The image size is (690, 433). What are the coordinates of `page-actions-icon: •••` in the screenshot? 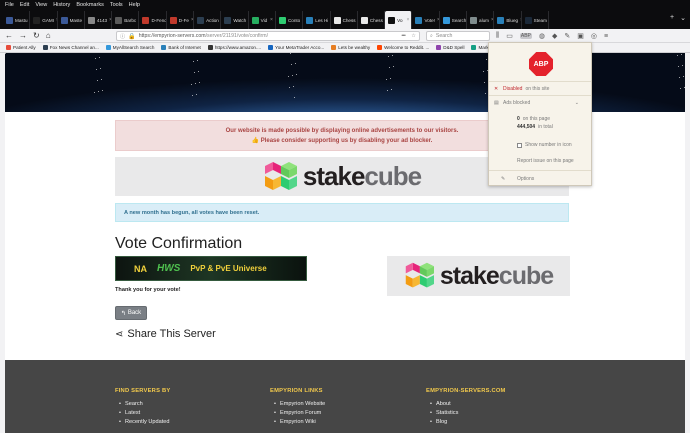 It's located at (403, 36).